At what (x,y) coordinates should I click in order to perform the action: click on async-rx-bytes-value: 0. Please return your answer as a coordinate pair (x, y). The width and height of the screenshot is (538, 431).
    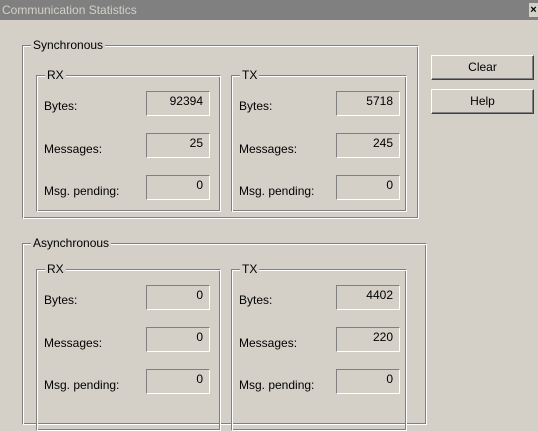
    Looking at the image, I should click on (178, 297).